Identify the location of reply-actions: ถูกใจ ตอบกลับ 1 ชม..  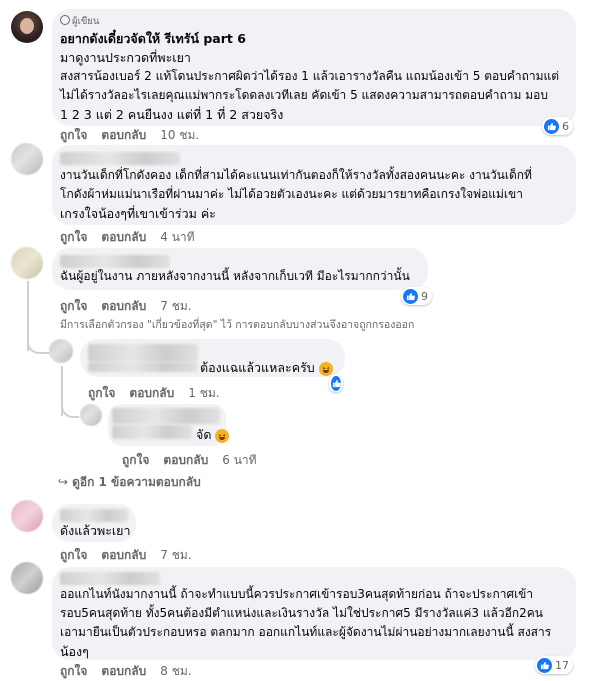
(161, 393).